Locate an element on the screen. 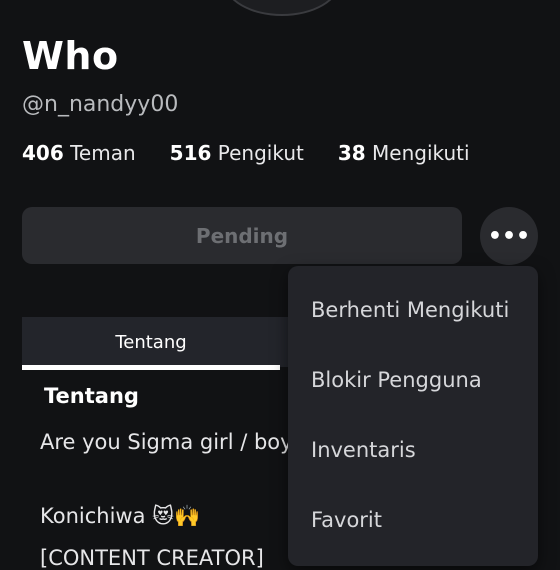 This screenshot has height=570, width=560. profile-stats: 406 Teman 516 Pengikut 38 Mengikuti is located at coordinates (246, 153).